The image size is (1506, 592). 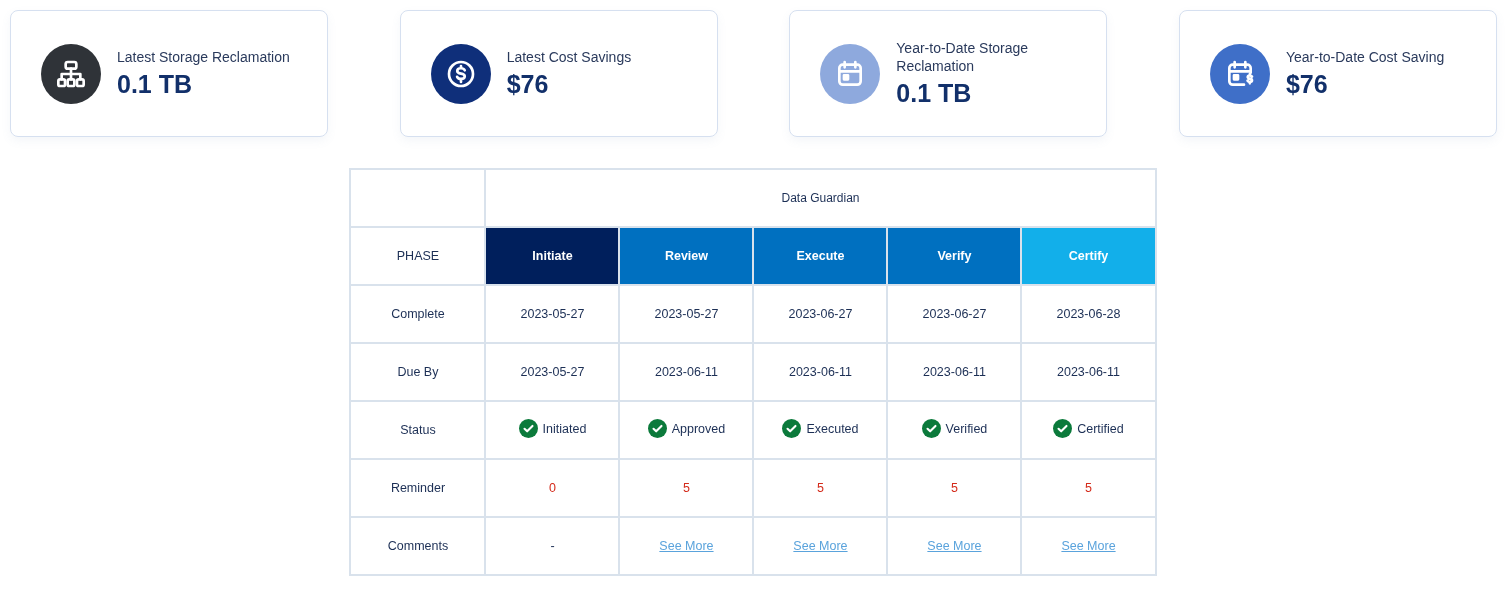 What do you see at coordinates (1088, 314) in the screenshot?
I see `table-cell: 2023-06-28` at bounding box center [1088, 314].